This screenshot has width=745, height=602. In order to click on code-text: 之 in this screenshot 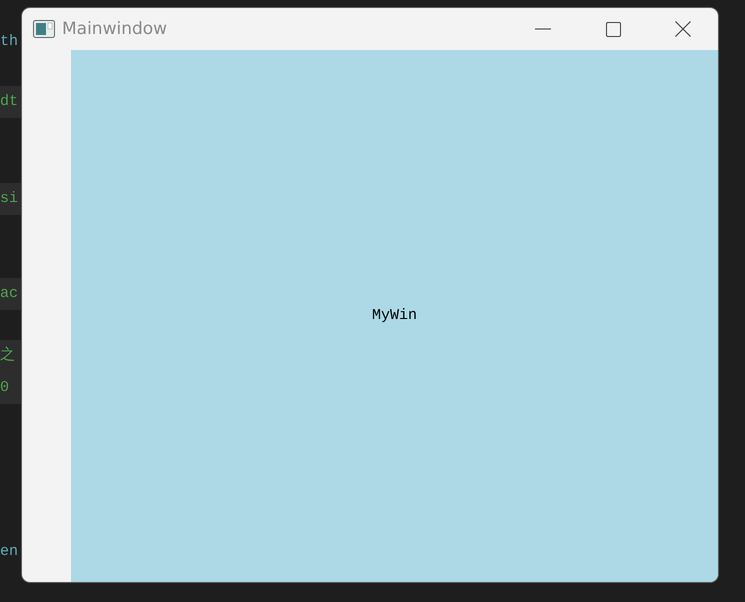, I will do `click(7, 355)`.